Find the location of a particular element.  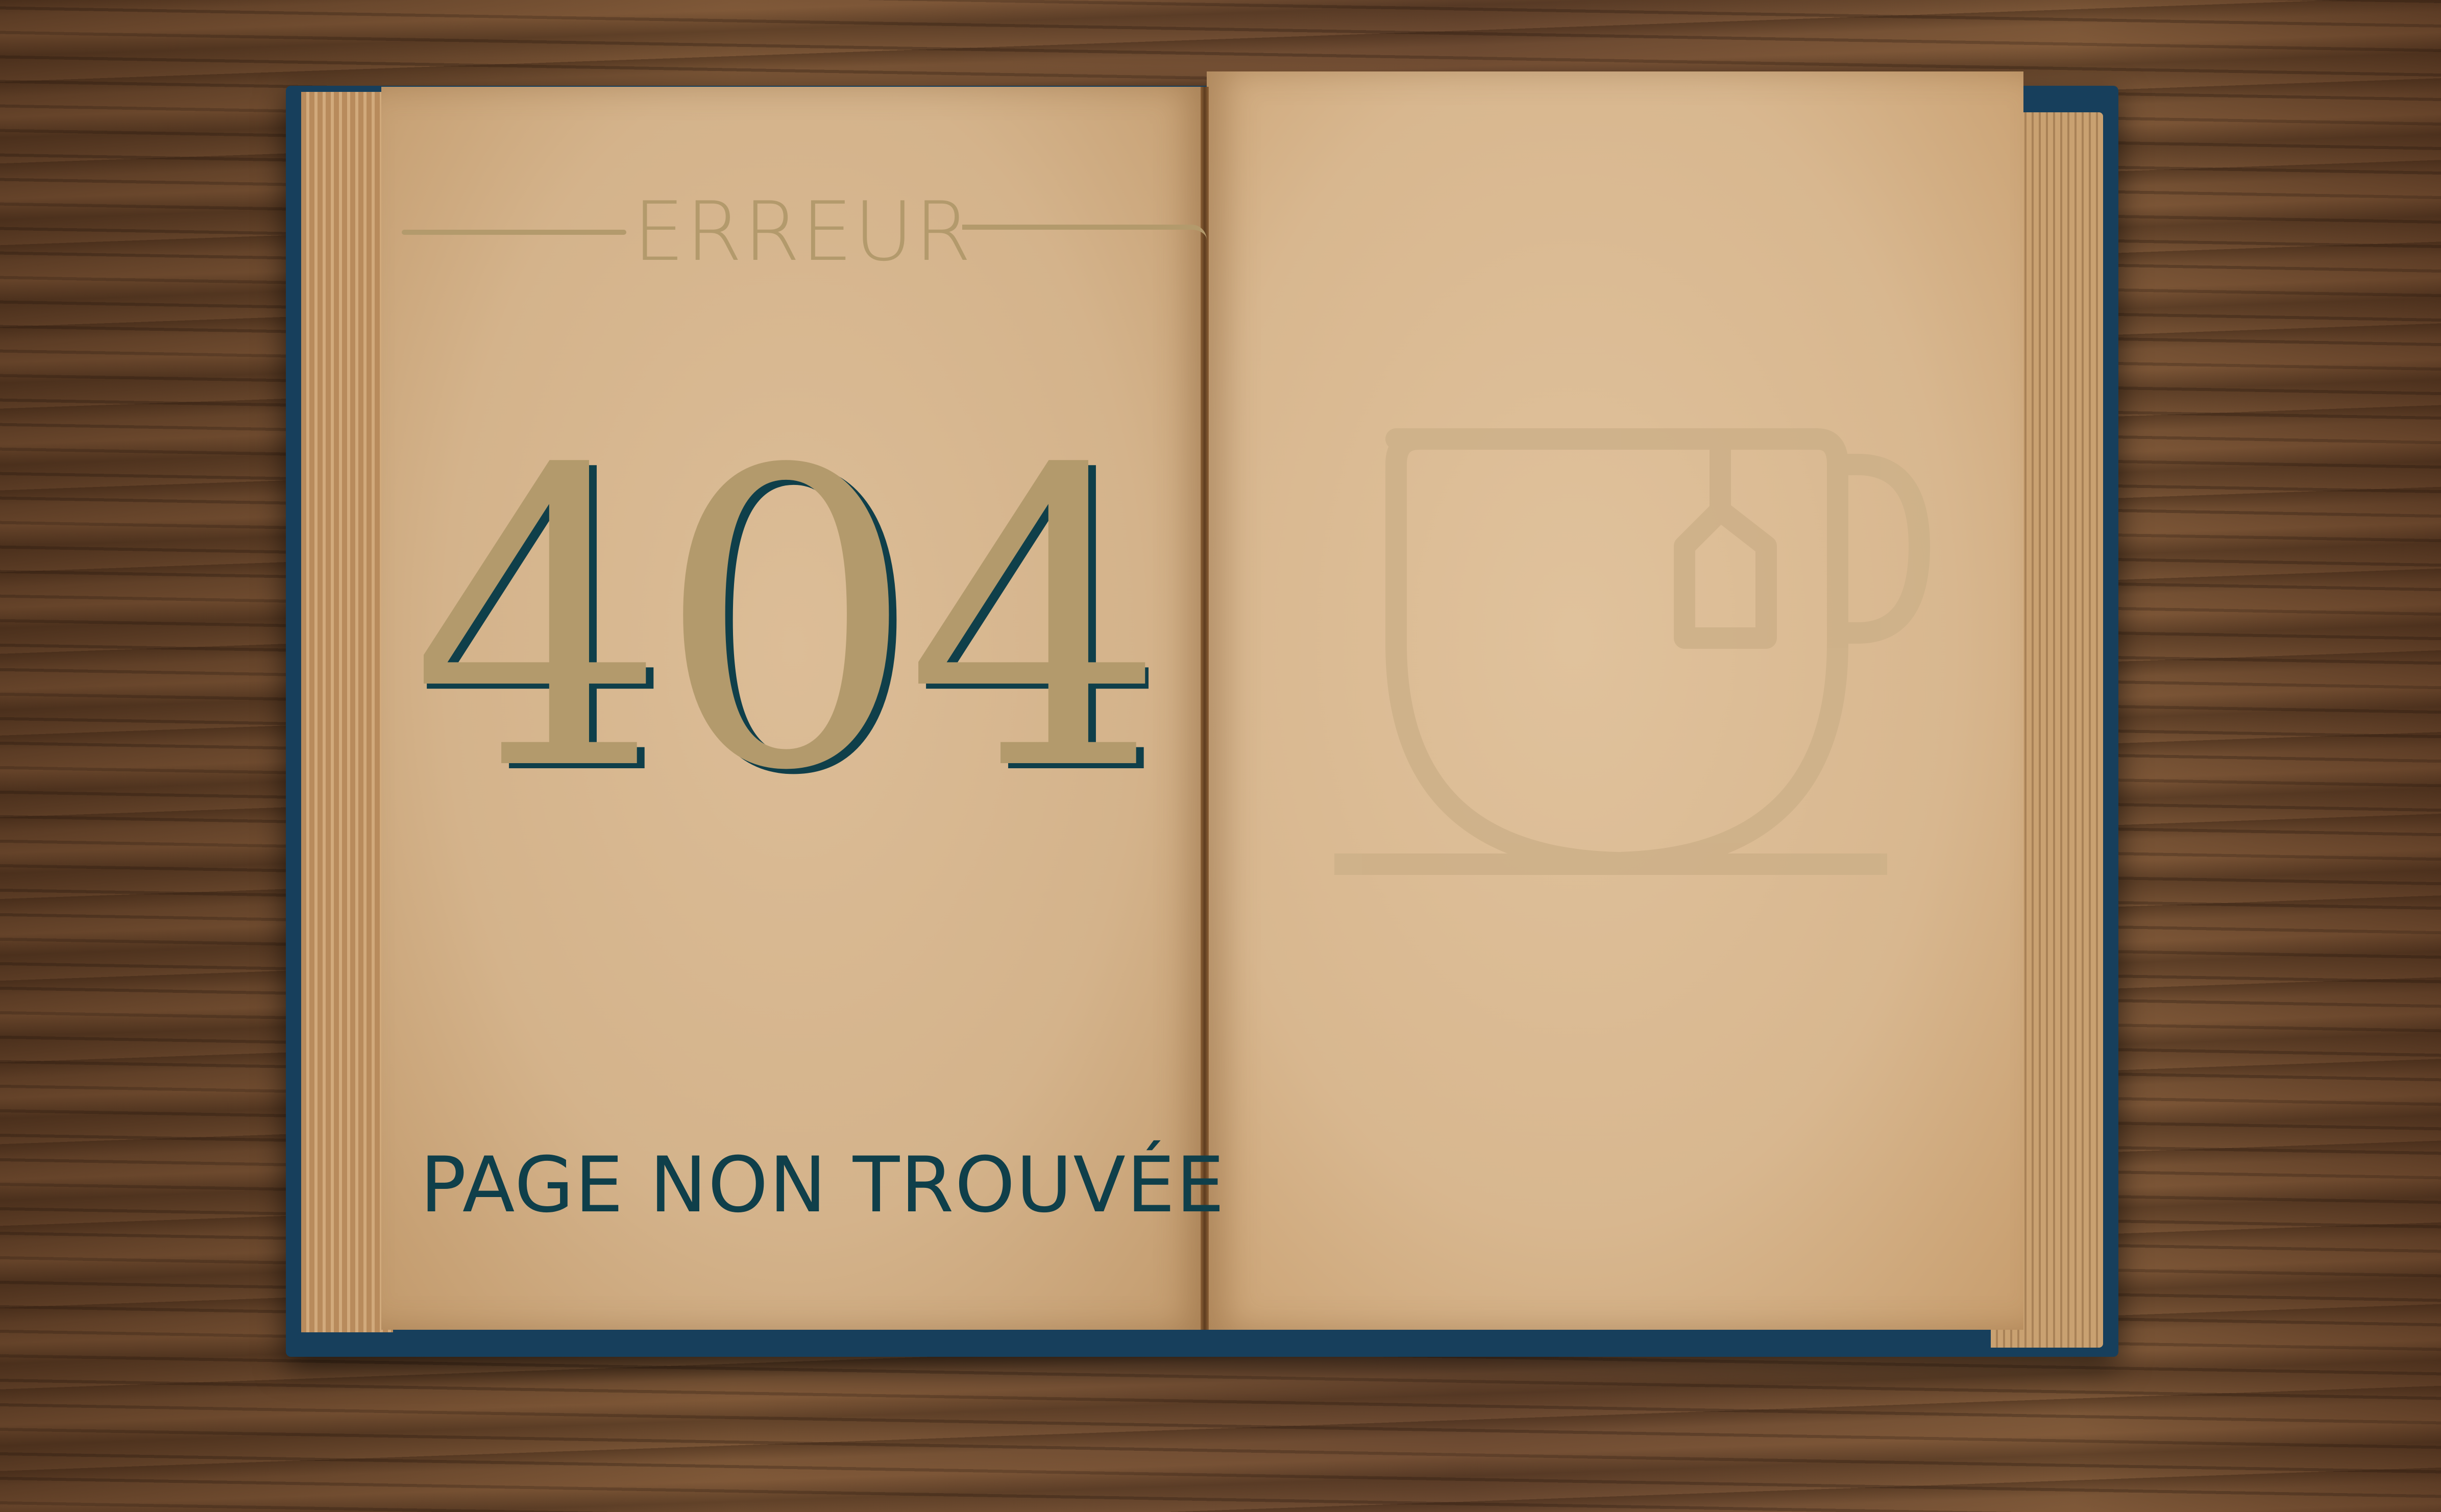

error-code-text: 404 is located at coordinates (786, 623).